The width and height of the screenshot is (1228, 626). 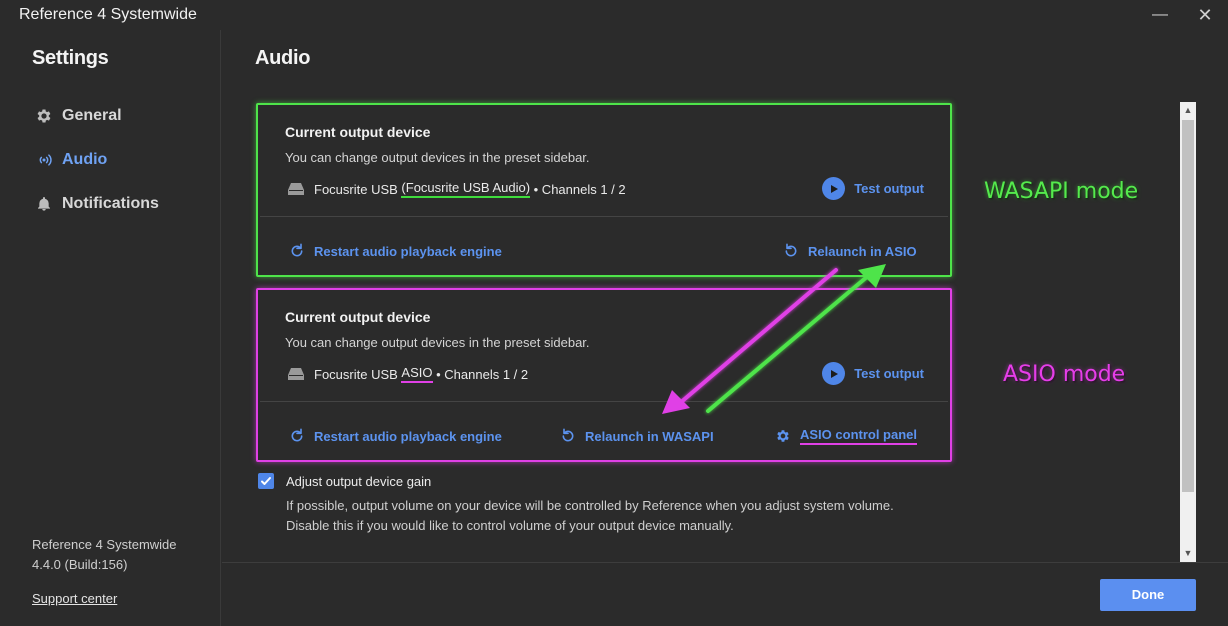 What do you see at coordinates (1188, 553) in the screenshot?
I see `scroll-down-button: ▼` at bounding box center [1188, 553].